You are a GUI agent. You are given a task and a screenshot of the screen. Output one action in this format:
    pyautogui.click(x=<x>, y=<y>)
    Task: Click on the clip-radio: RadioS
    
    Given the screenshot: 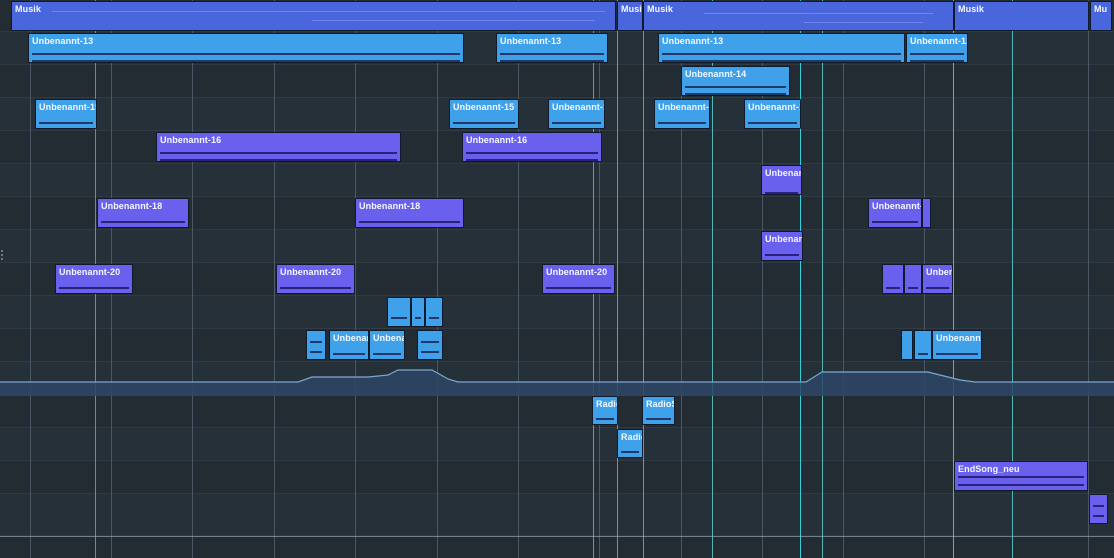 What is the action you would take?
    pyautogui.click(x=658, y=410)
    